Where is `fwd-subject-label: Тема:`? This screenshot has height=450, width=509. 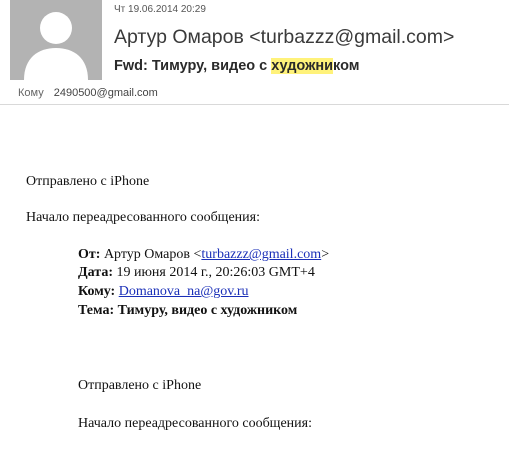 fwd-subject-label: Тема: is located at coordinates (96, 310).